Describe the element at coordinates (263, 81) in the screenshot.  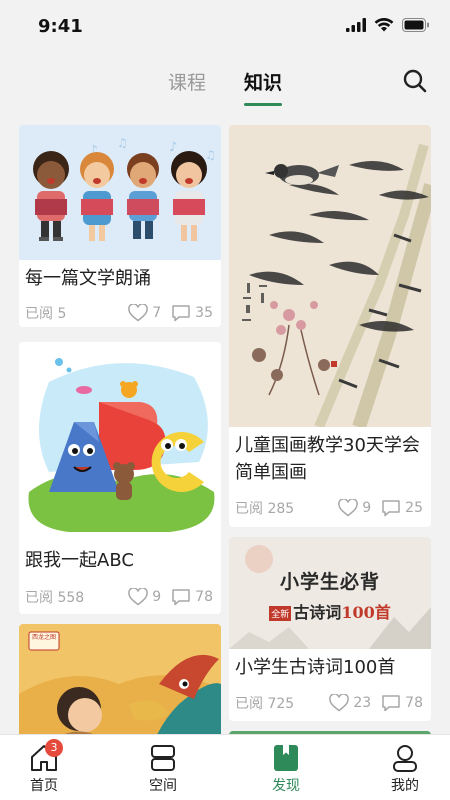
I see `tab-knowledge: 知识` at that location.